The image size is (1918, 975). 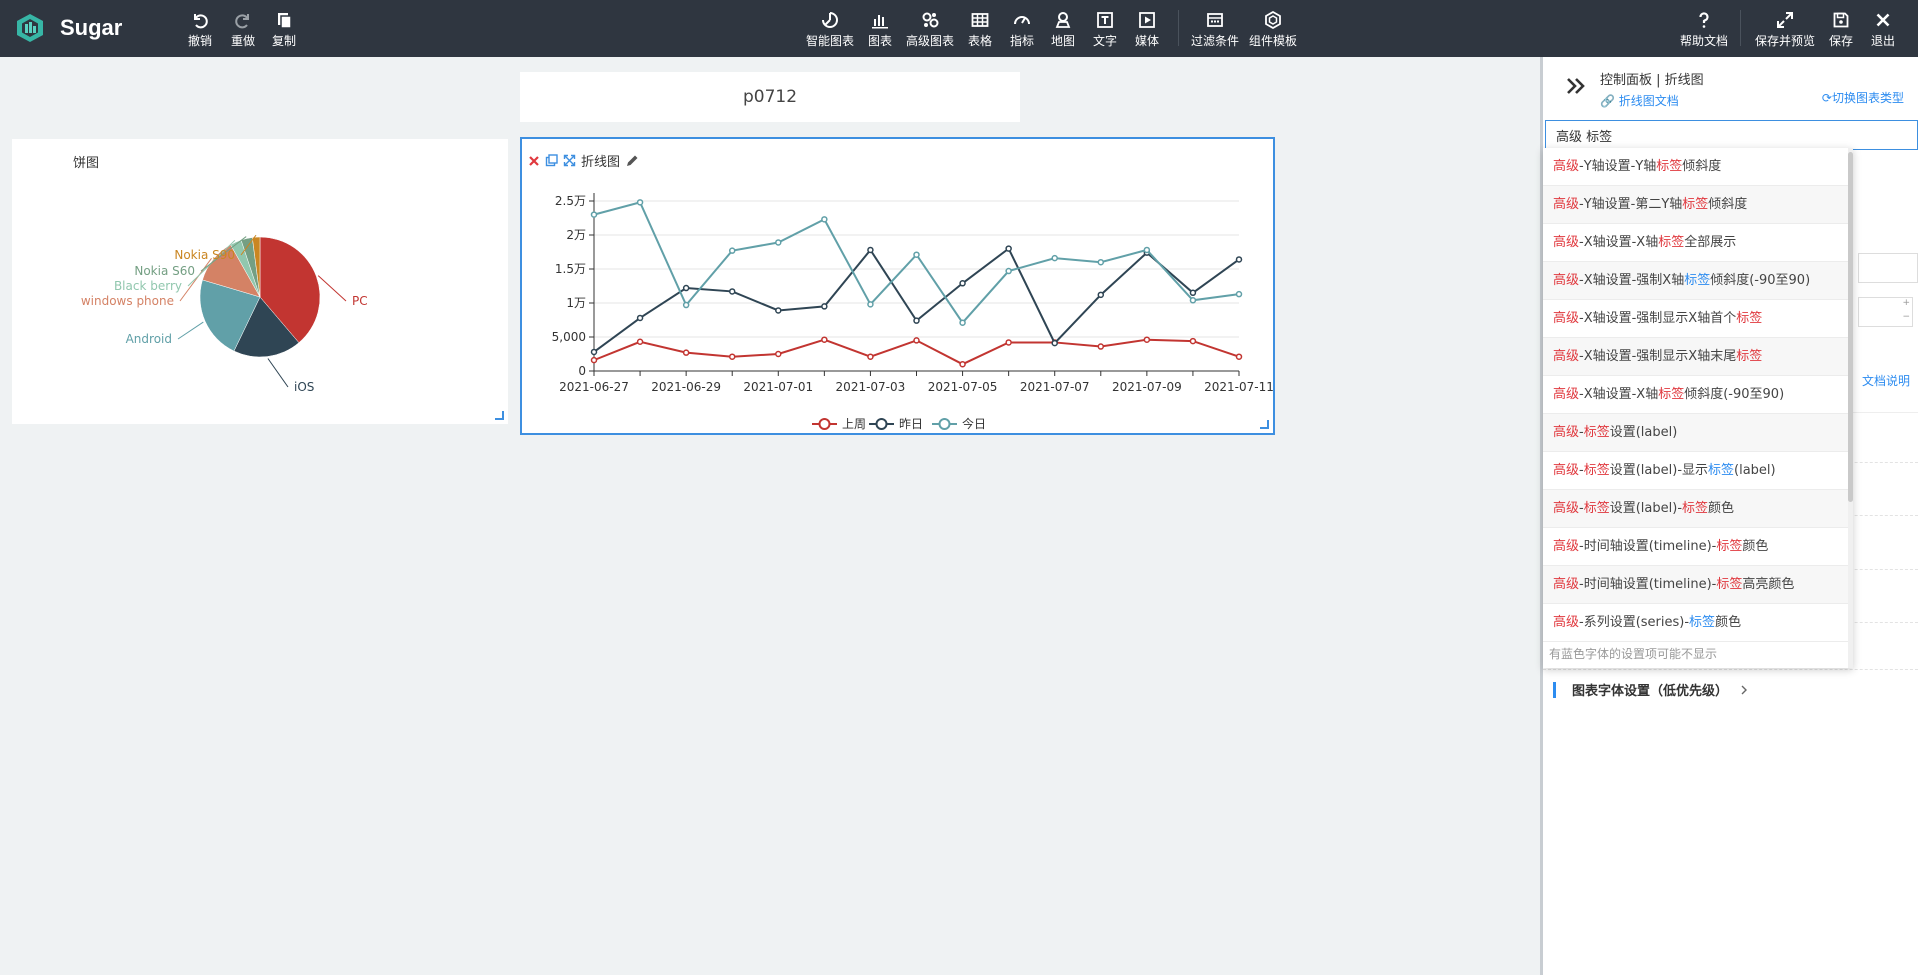 I want to click on line-chart-doc-link: 🔗 折线图文档, so click(x=1639, y=100).